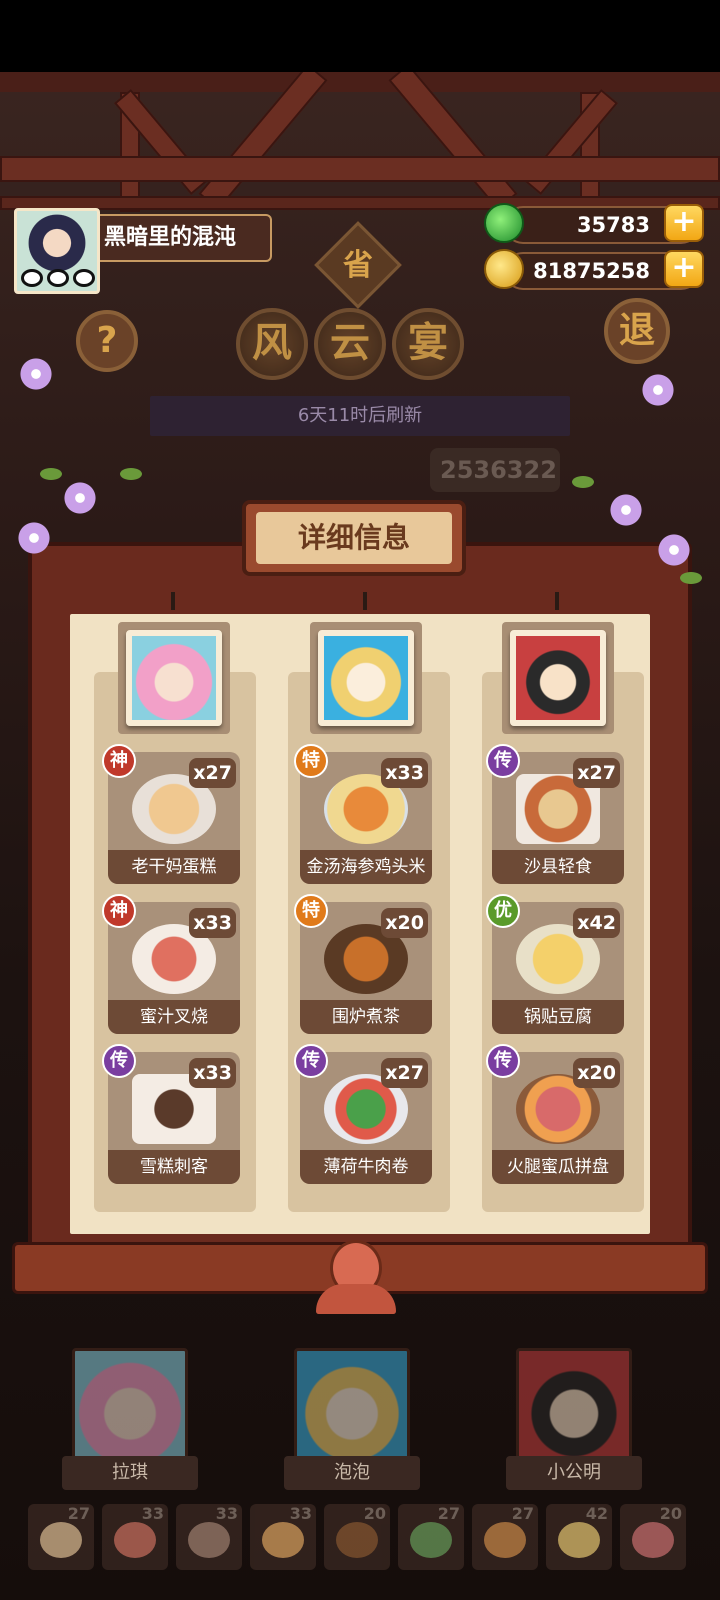 This screenshot has height=1600, width=720. Describe the element at coordinates (579, 1537) in the screenshot. I see `mini-dish: 42` at that location.